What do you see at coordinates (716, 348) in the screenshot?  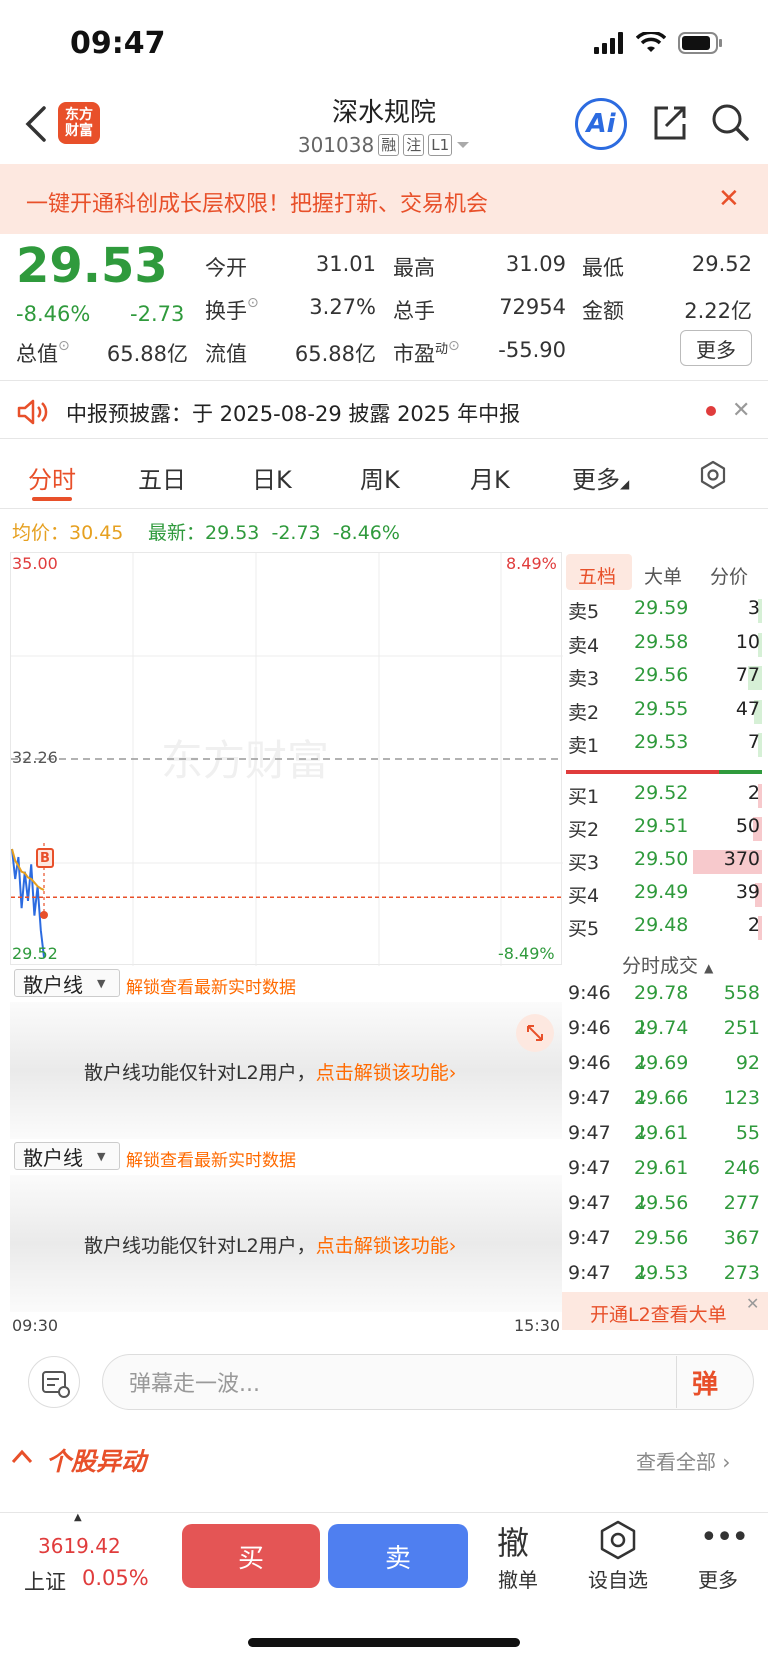 I see `more-button: 更多` at bounding box center [716, 348].